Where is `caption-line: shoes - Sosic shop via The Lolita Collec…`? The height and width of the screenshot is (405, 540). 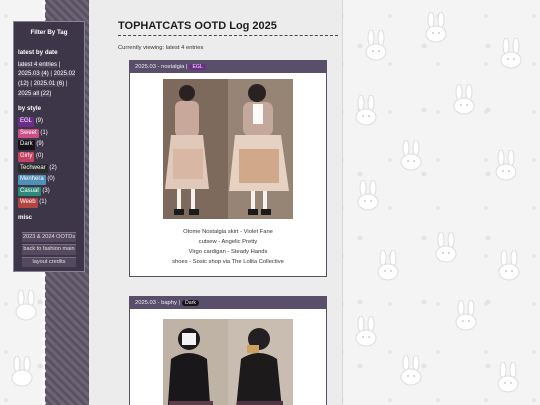 caption-line: shoes - Sosic shop via The Lolita Collec… is located at coordinates (228, 262).